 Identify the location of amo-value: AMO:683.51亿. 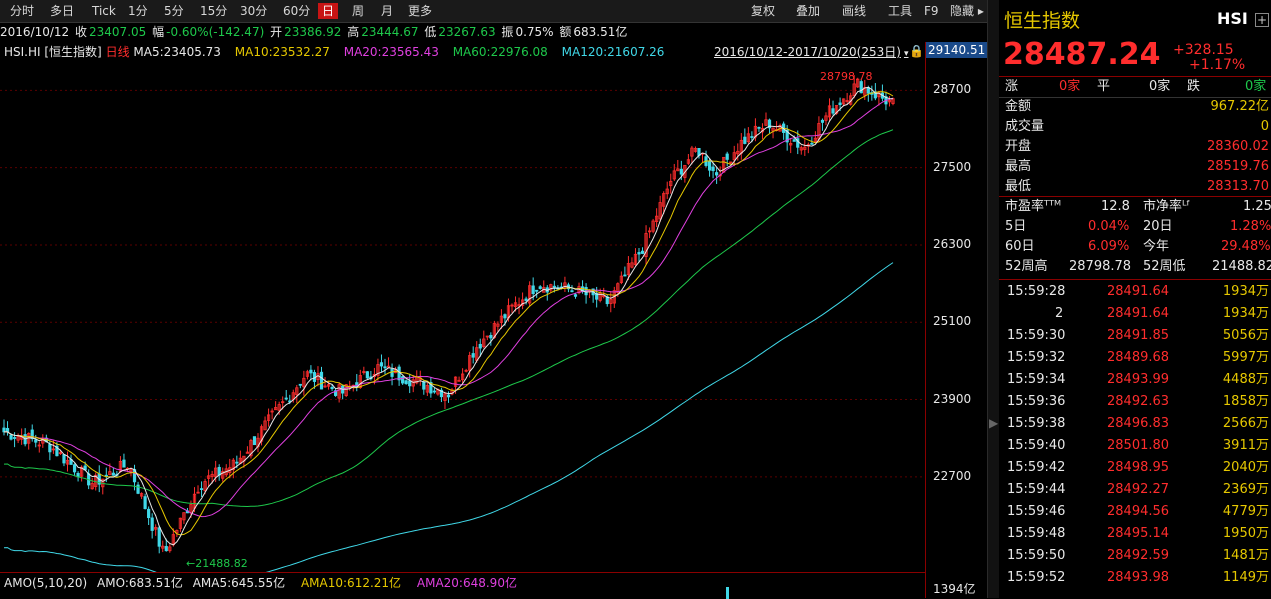
(140, 583).